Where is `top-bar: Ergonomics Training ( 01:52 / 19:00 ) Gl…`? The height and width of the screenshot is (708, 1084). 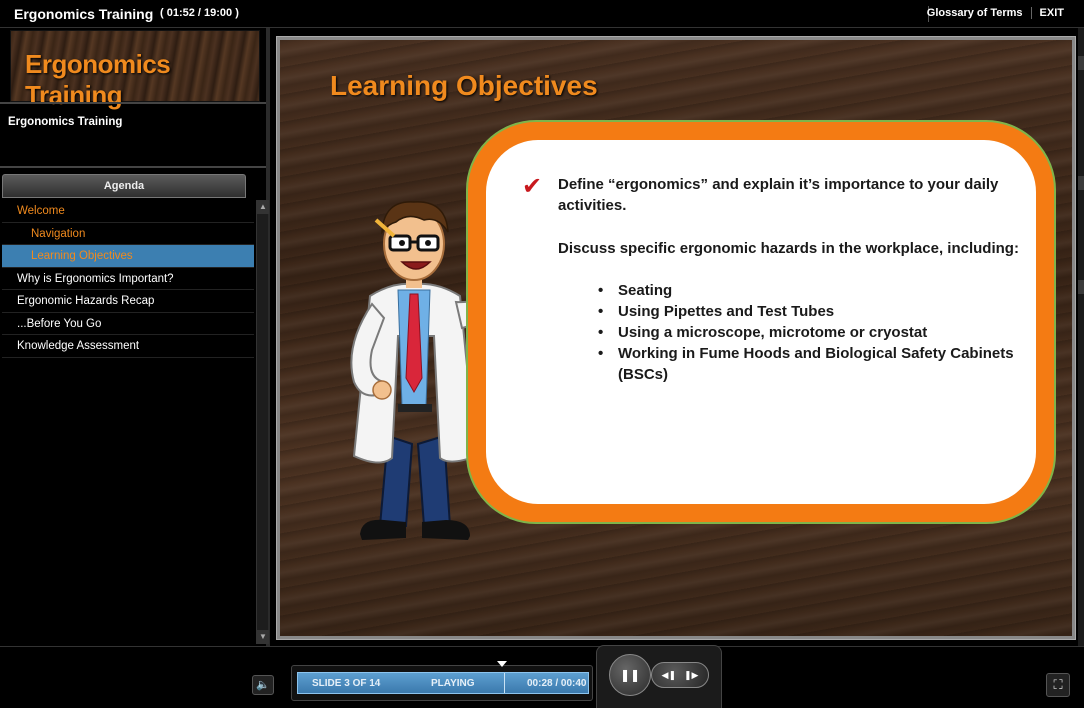
top-bar: Ergonomics Training ( 01:52 / 19:00 ) Gl… is located at coordinates (542, 14).